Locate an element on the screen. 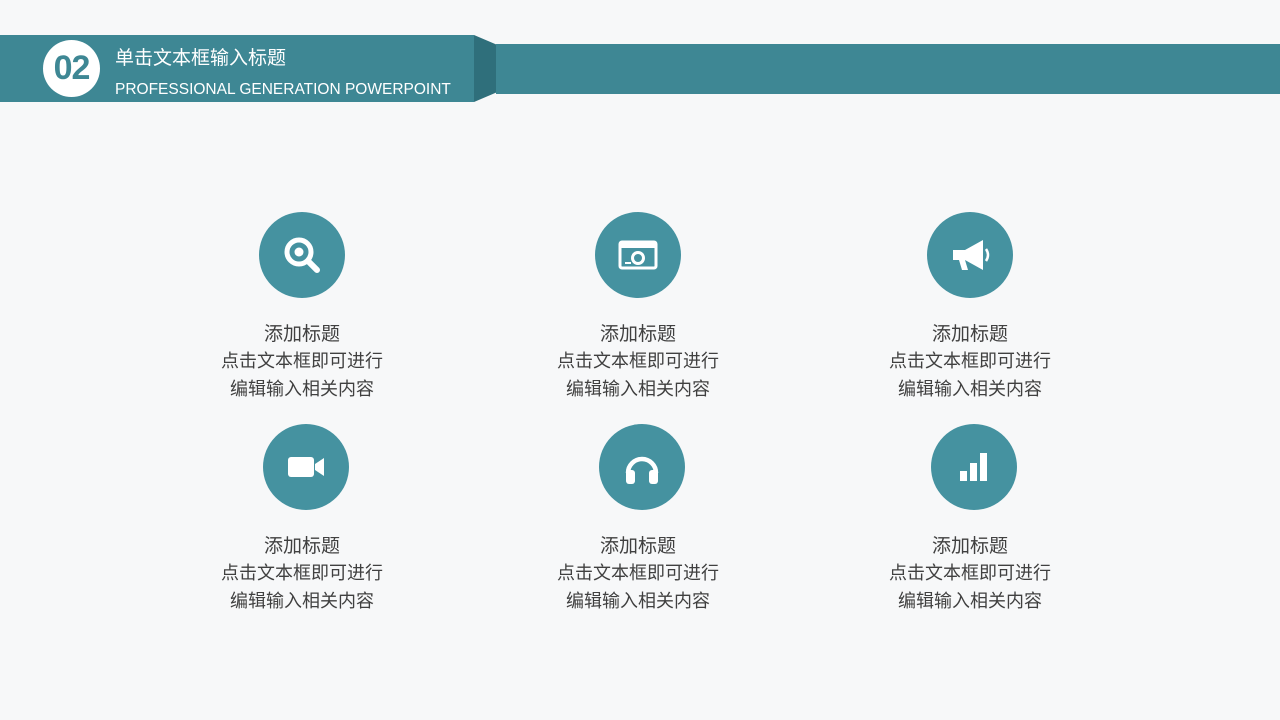 The image size is (1280, 720). megaphone-icon is located at coordinates (971, 255).